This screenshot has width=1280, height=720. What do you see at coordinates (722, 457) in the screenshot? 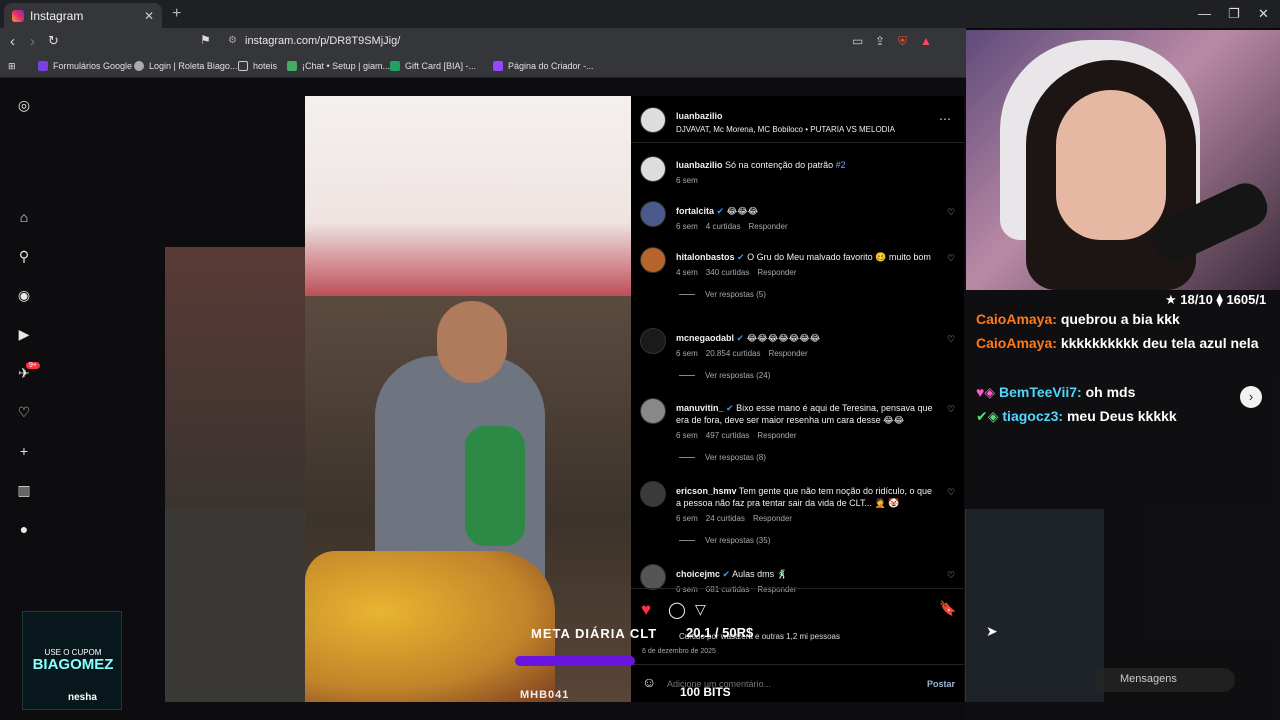
I see `view-replies-link: Ver respostas (8)` at bounding box center [722, 457].